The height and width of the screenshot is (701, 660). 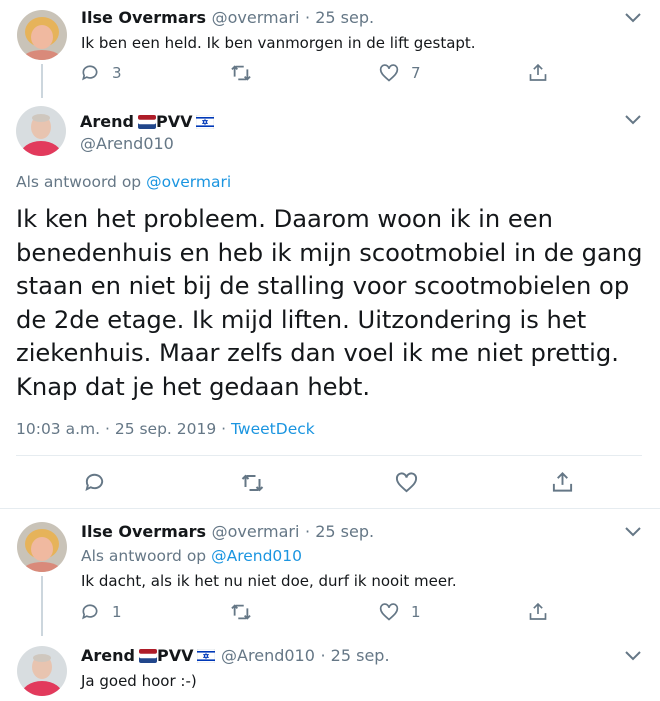 What do you see at coordinates (188, 182) in the screenshot?
I see `reply-to-link: @overmari` at bounding box center [188, 182].